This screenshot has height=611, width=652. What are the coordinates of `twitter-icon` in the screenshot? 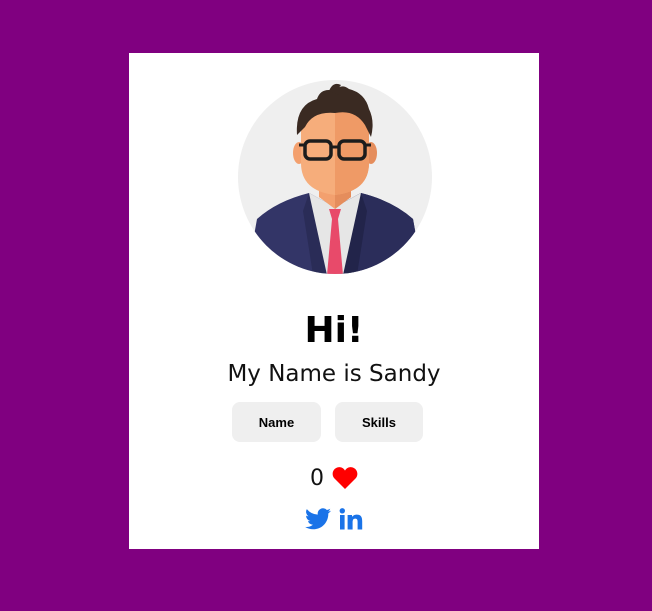 It's located at (318, 519).